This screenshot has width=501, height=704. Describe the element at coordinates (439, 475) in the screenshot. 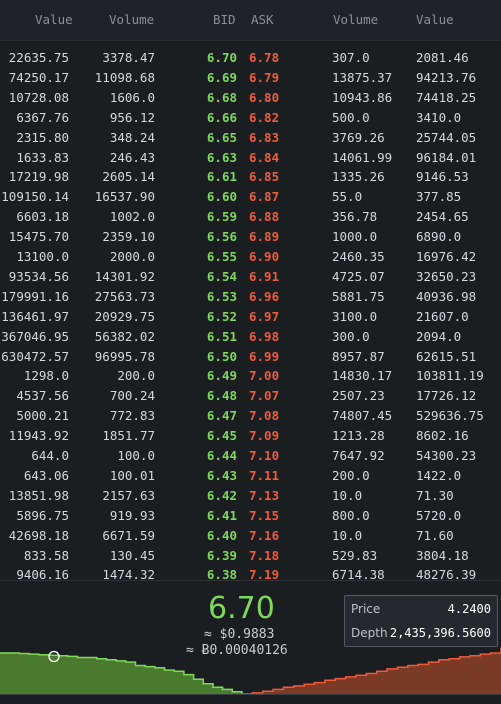

I see `ask-value: 1422.0` at that location.